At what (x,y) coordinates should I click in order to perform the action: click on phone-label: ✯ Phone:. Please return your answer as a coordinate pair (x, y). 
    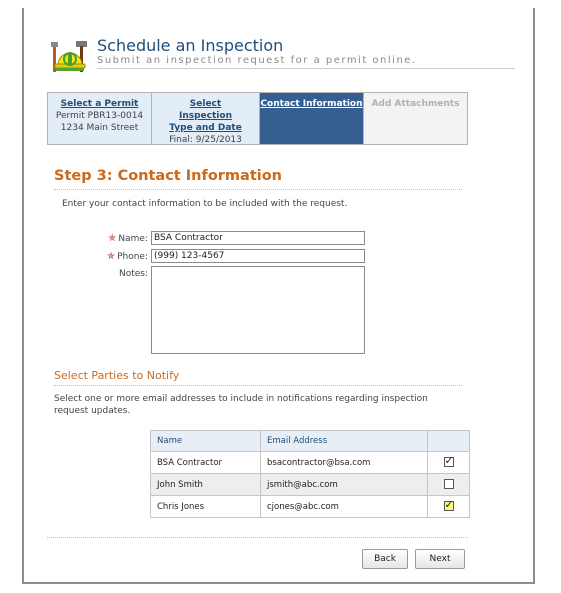
    Looking at the image, I should click on (124, 256).